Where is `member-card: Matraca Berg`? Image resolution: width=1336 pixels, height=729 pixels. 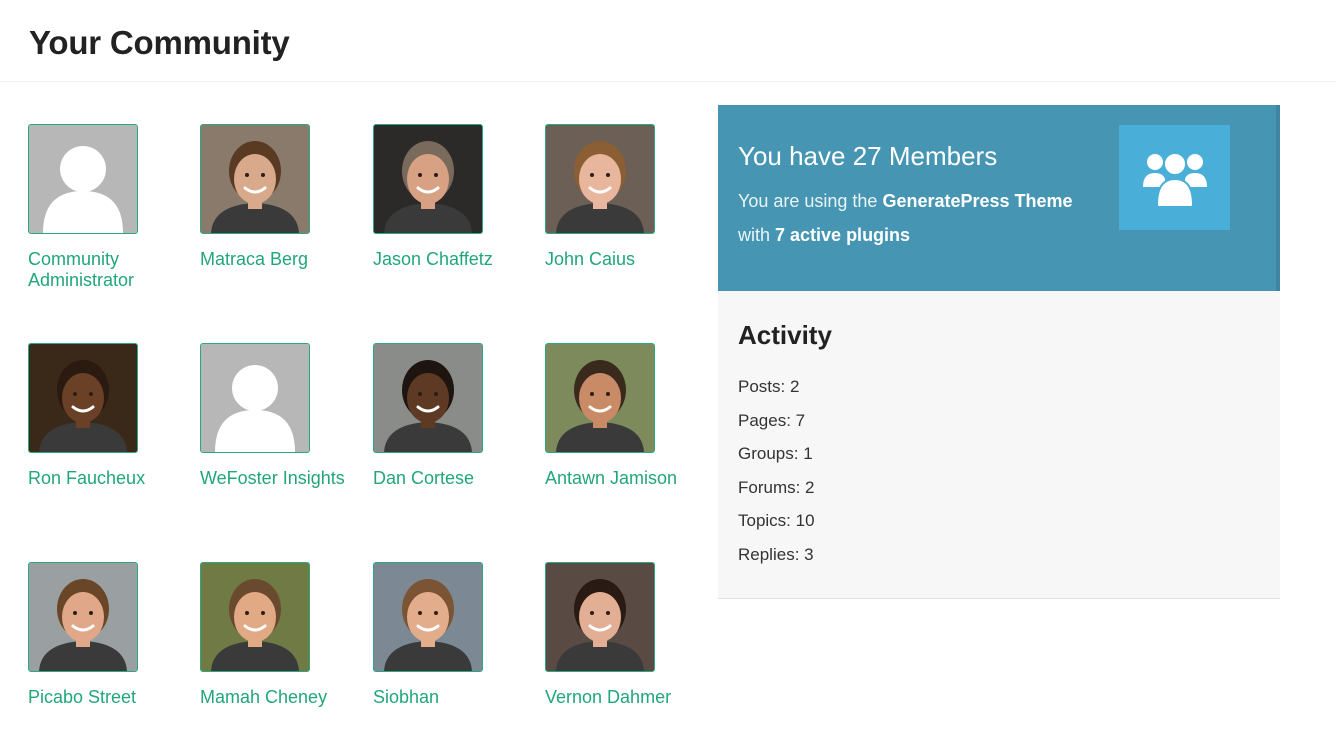
member-card: Matraca Berg is located at coordinates (285, 197).